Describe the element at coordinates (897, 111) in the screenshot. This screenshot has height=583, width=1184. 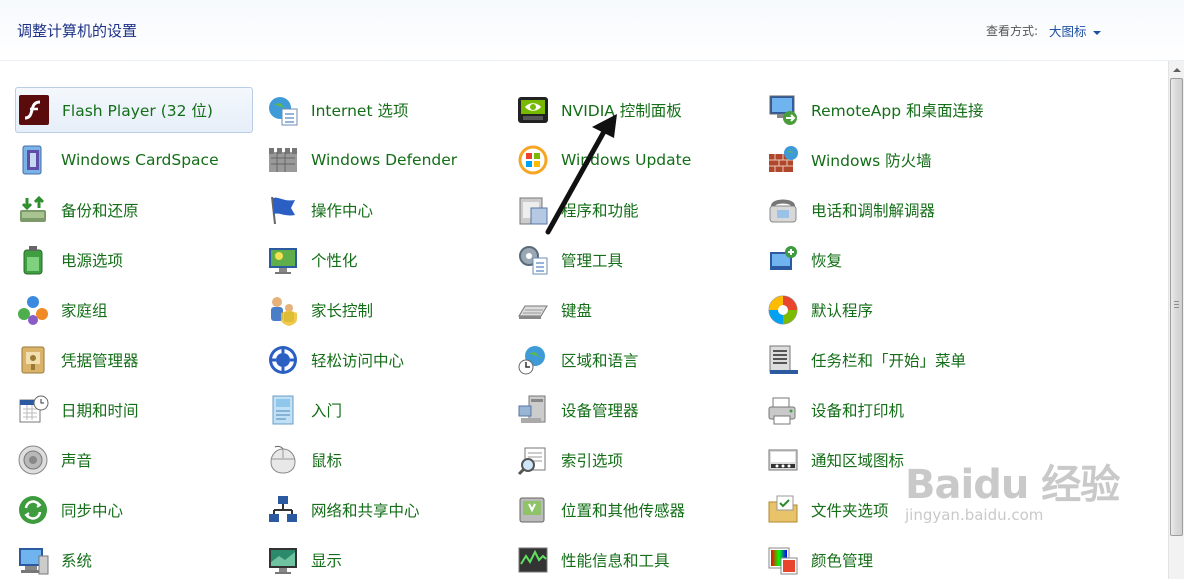
I see `control-panel-item-label: RemoteApp 和桌面连接` at that location.